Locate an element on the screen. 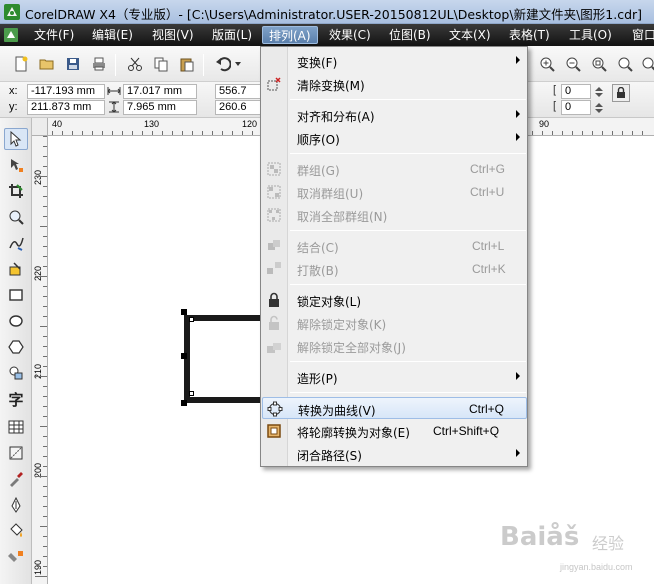 The height and width of the screenshot is (584, 654). open-folder-icon is located at coordinates (47, 64).